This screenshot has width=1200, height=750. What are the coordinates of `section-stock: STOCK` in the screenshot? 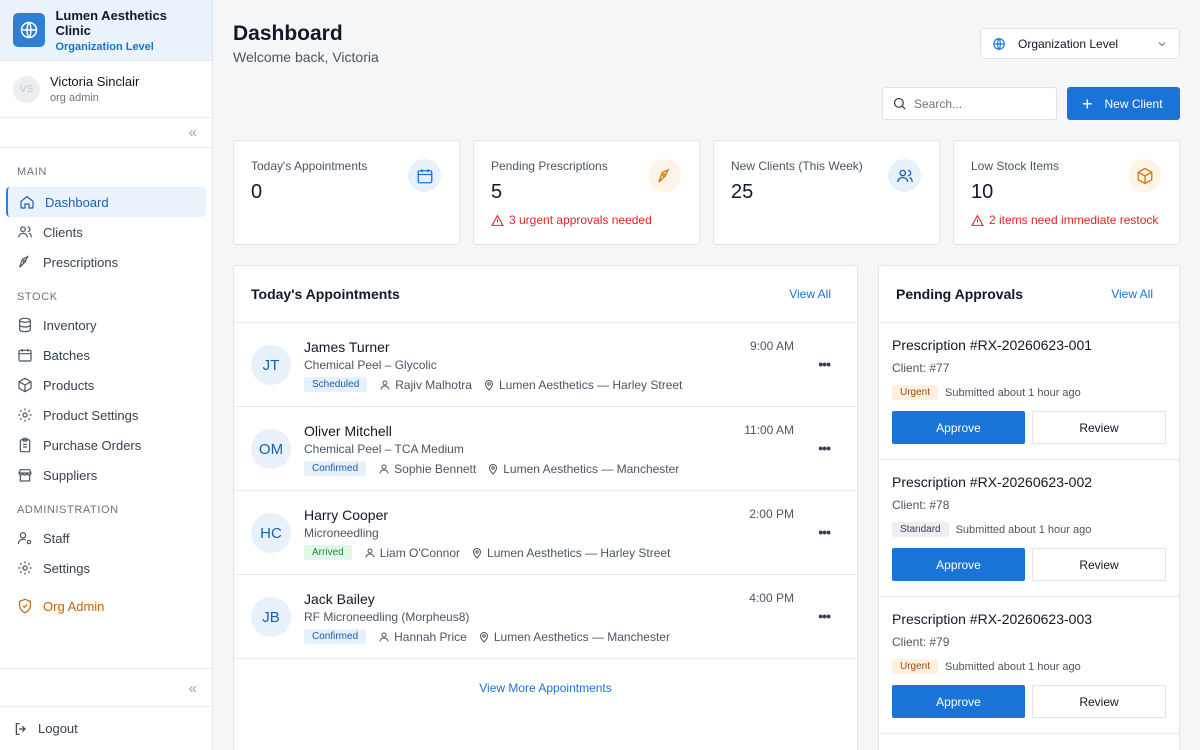 It's located at (37, 297).